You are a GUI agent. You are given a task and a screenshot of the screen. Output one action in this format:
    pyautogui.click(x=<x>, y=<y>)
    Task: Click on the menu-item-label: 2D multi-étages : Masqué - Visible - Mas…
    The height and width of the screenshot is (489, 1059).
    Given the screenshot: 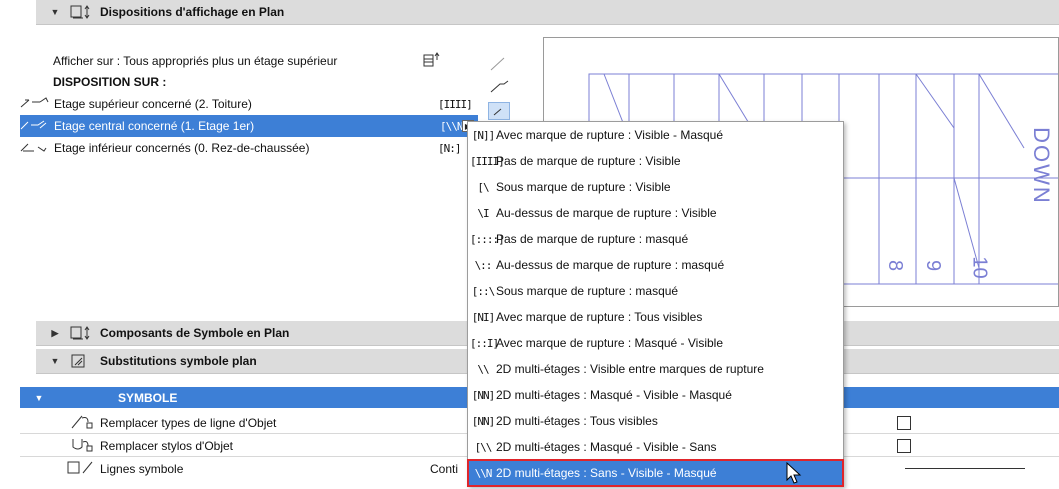 What is the action you would take?
    pyautogui.click(x=614, y=395)
    